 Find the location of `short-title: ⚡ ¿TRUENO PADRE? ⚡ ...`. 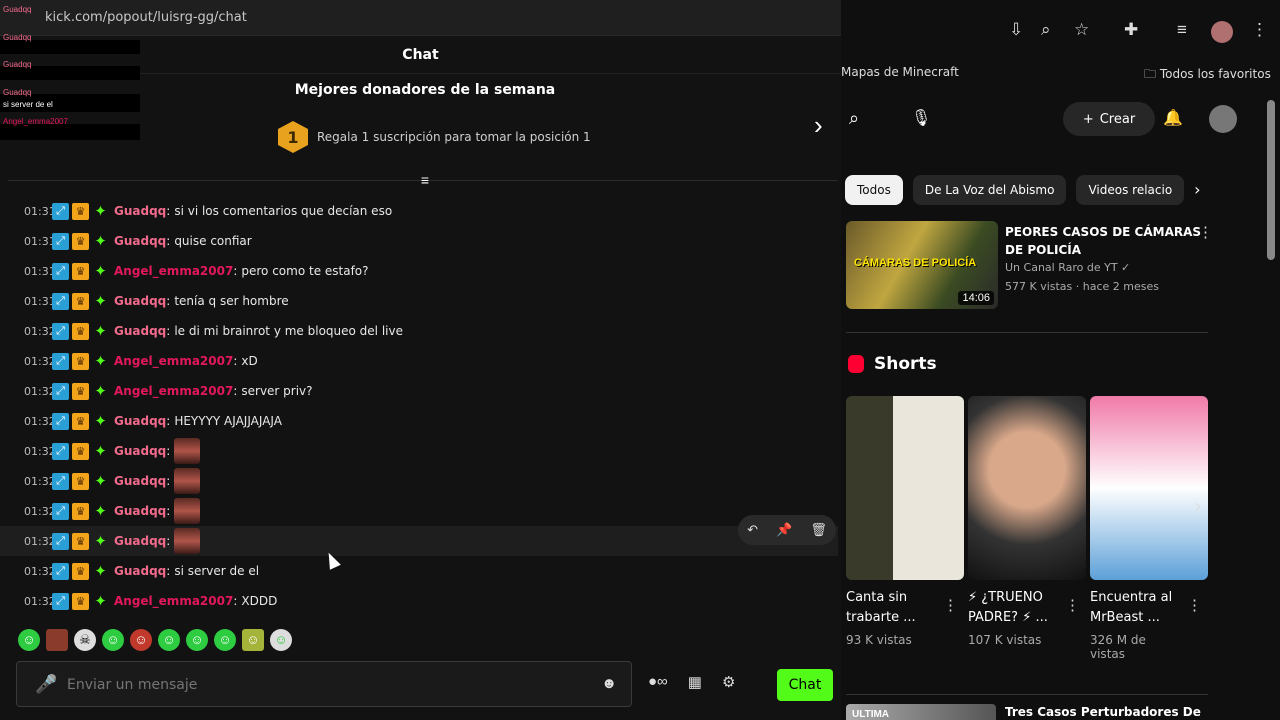

short-title: ⚡ ¿TRUENO PADRE? ⚡ ... is located at coordinates (1018, 608).